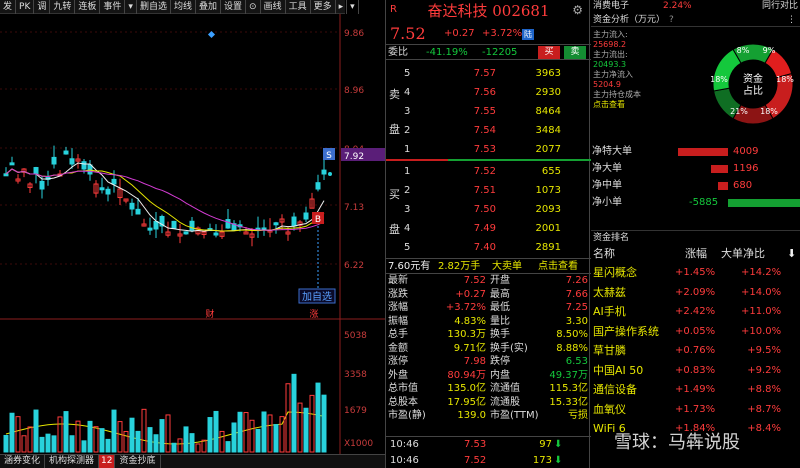 The height and width of the screenshot is (468, 800). Describe the element at coordinates (558, 267) in the screenshot. I see `view-link: 点击查看` at that location.